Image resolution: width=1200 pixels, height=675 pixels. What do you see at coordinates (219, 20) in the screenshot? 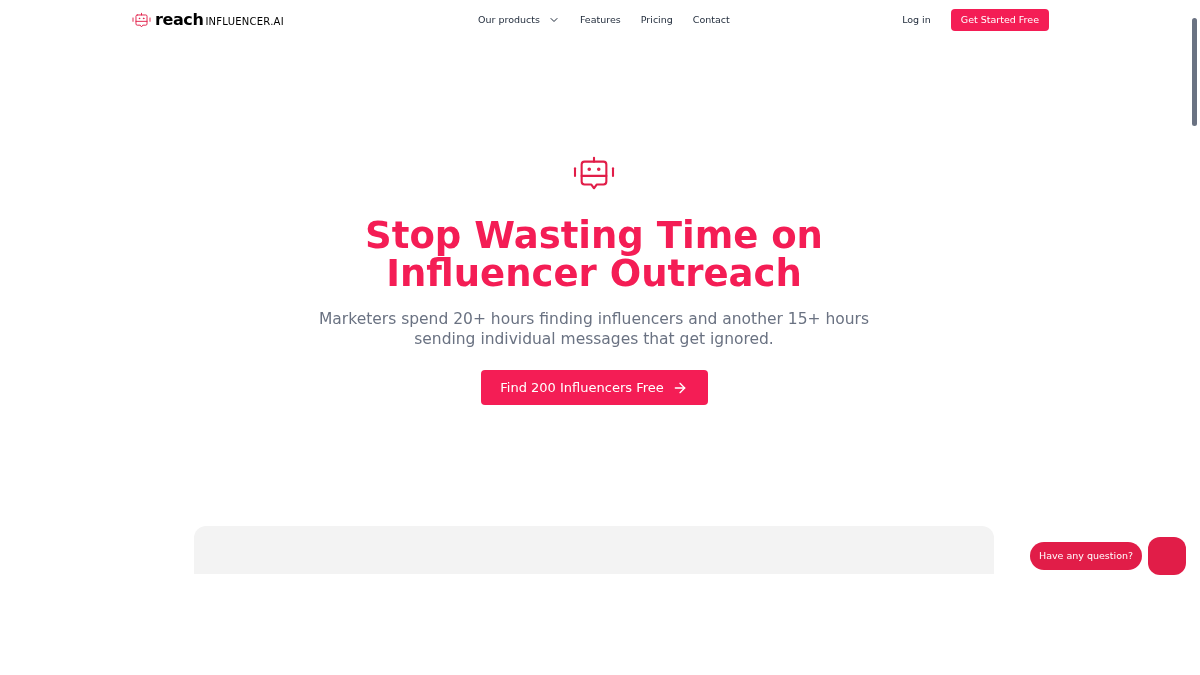
I see `logo-text: reach INFLUENCER.AI` at bounding box center [219, 20].